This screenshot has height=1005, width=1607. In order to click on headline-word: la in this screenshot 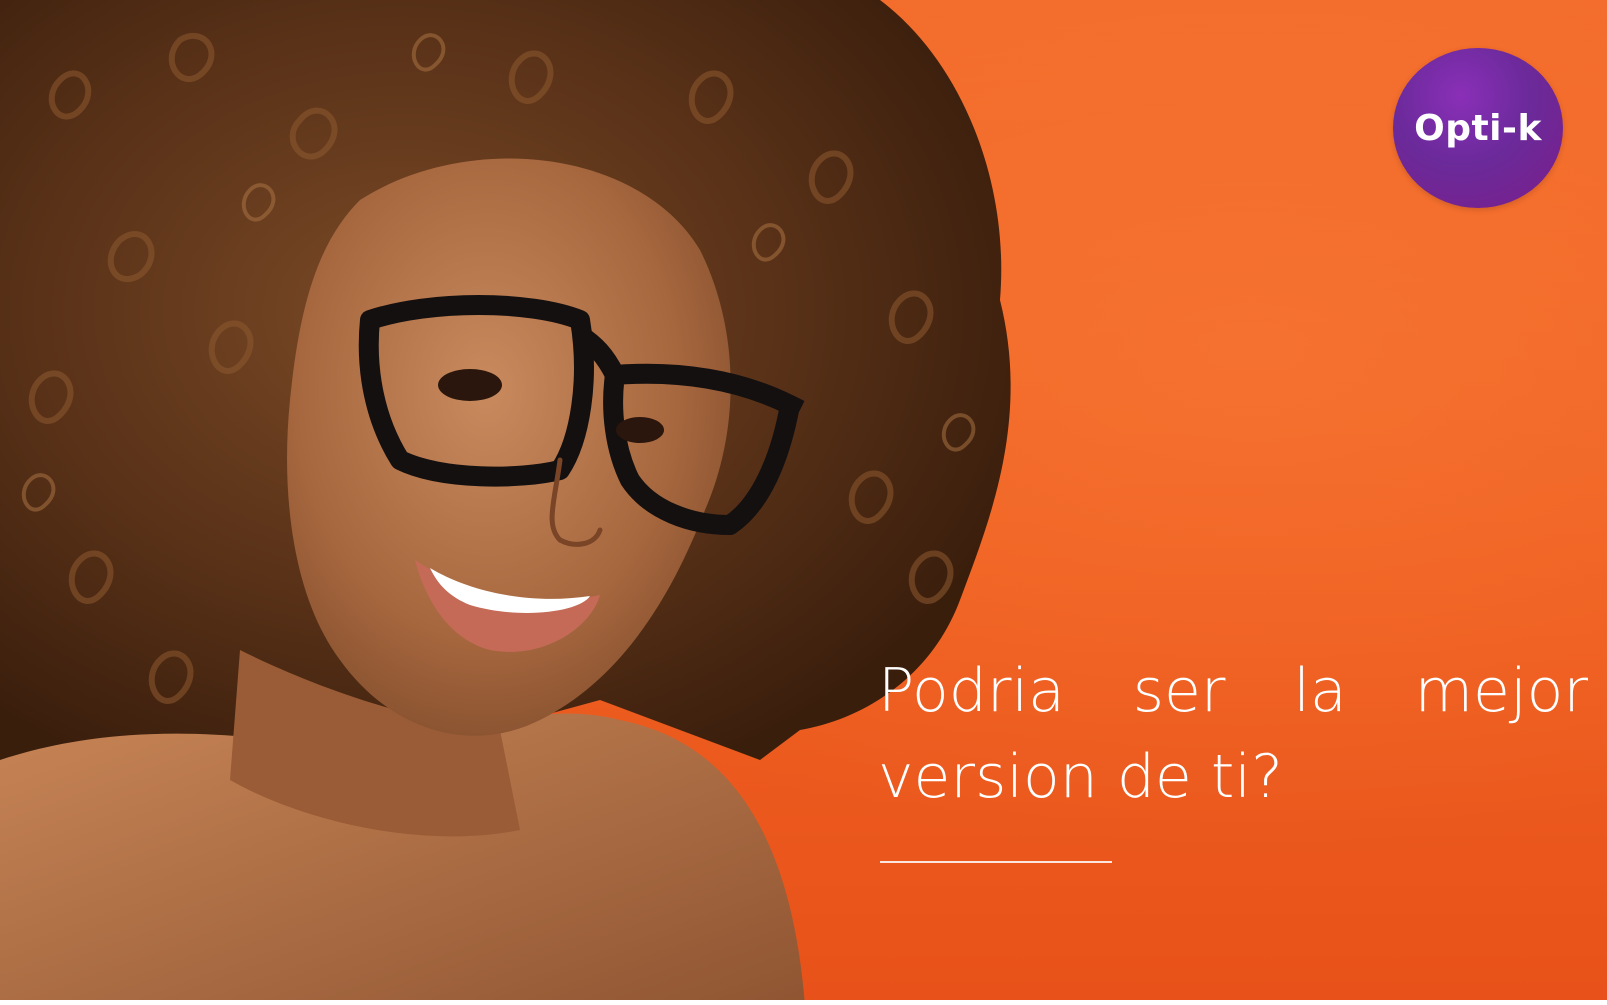, I will do `click(1320, 691)`.